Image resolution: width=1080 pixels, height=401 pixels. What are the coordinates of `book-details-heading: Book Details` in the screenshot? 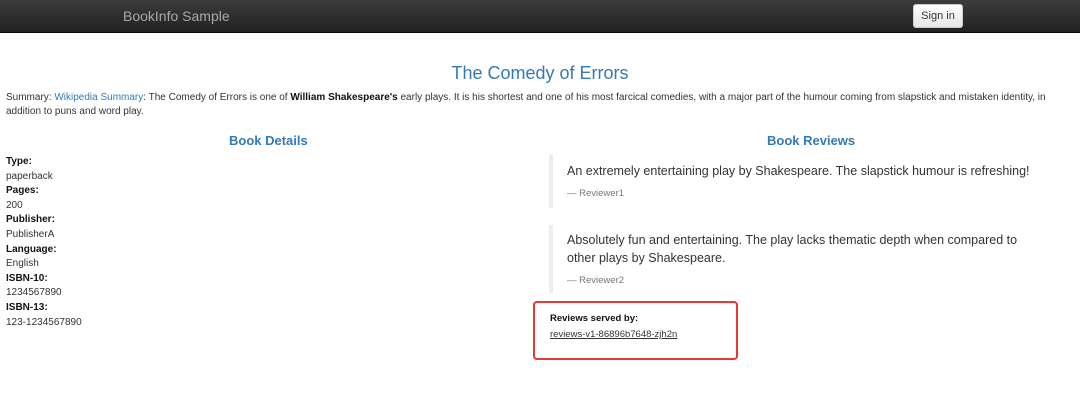 It's located at (268, 140).